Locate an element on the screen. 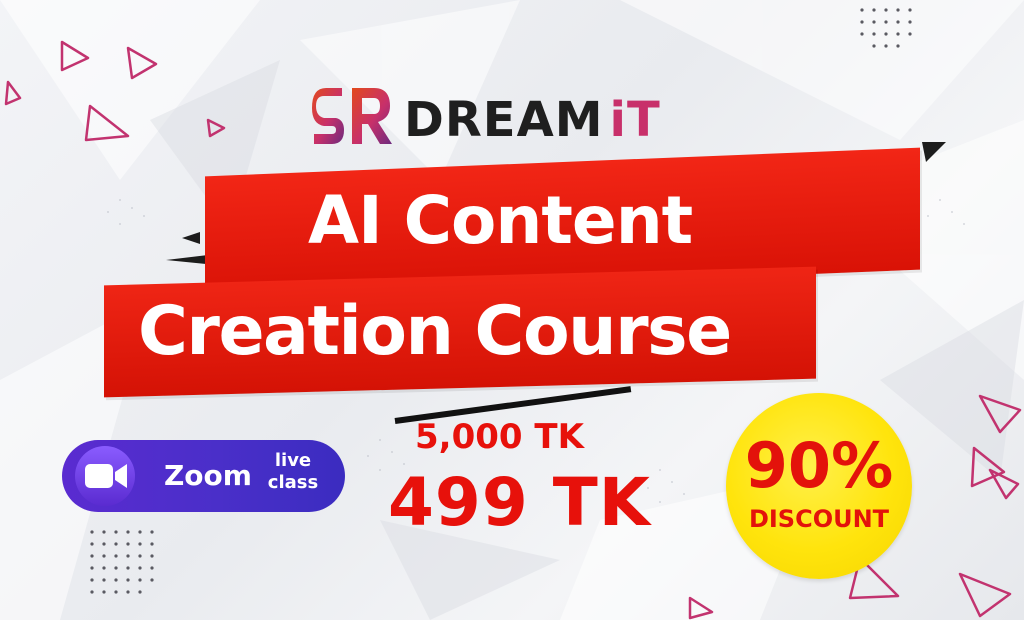 The image size is (1024, 620). dot-grid-bottom-left is located at coordinates (122, 562).